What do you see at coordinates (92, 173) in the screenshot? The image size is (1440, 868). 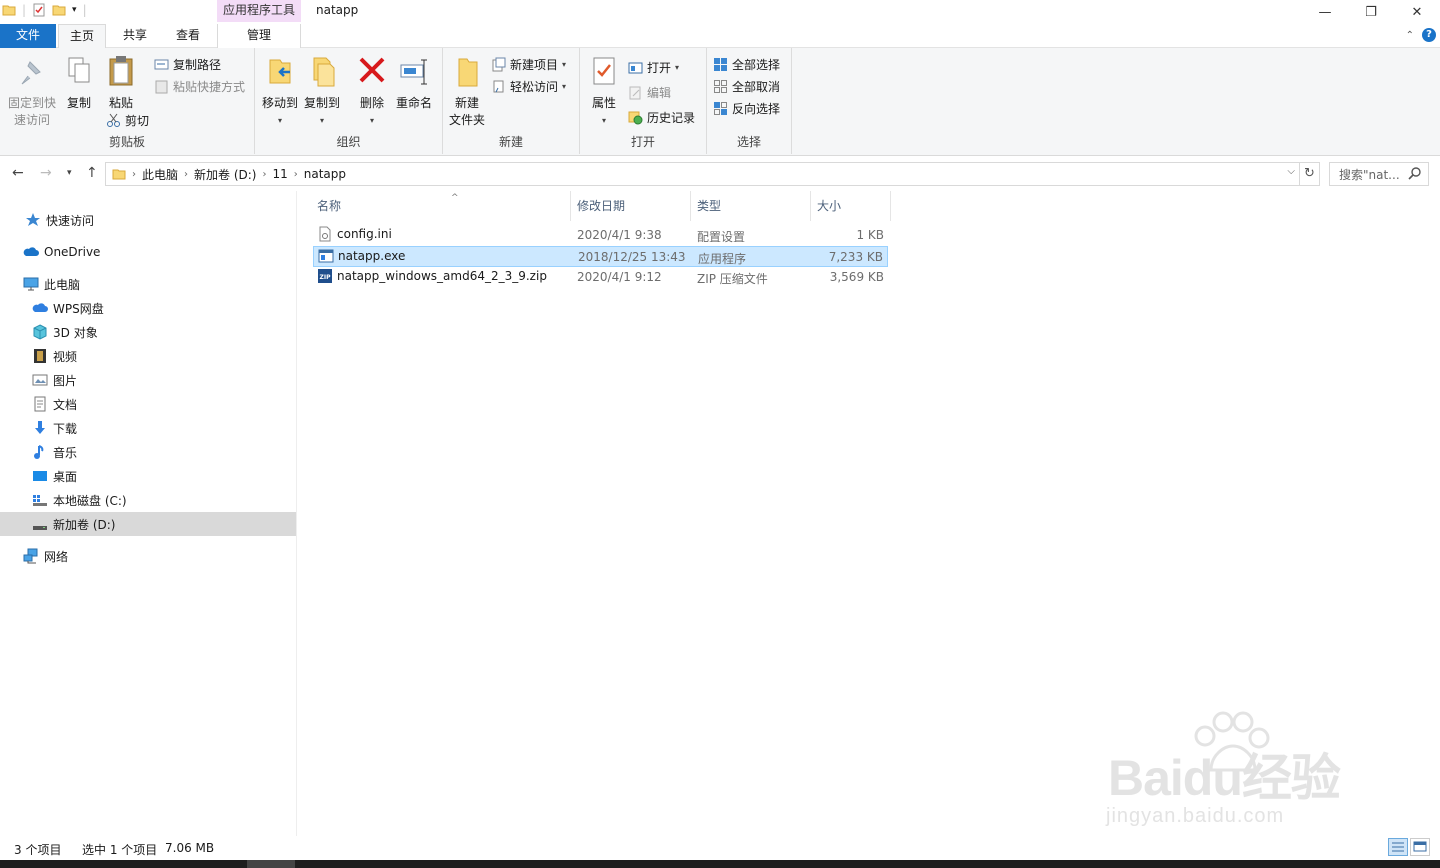 I see `up-arrow-icon: ↑` at bounding box center [92, 173].